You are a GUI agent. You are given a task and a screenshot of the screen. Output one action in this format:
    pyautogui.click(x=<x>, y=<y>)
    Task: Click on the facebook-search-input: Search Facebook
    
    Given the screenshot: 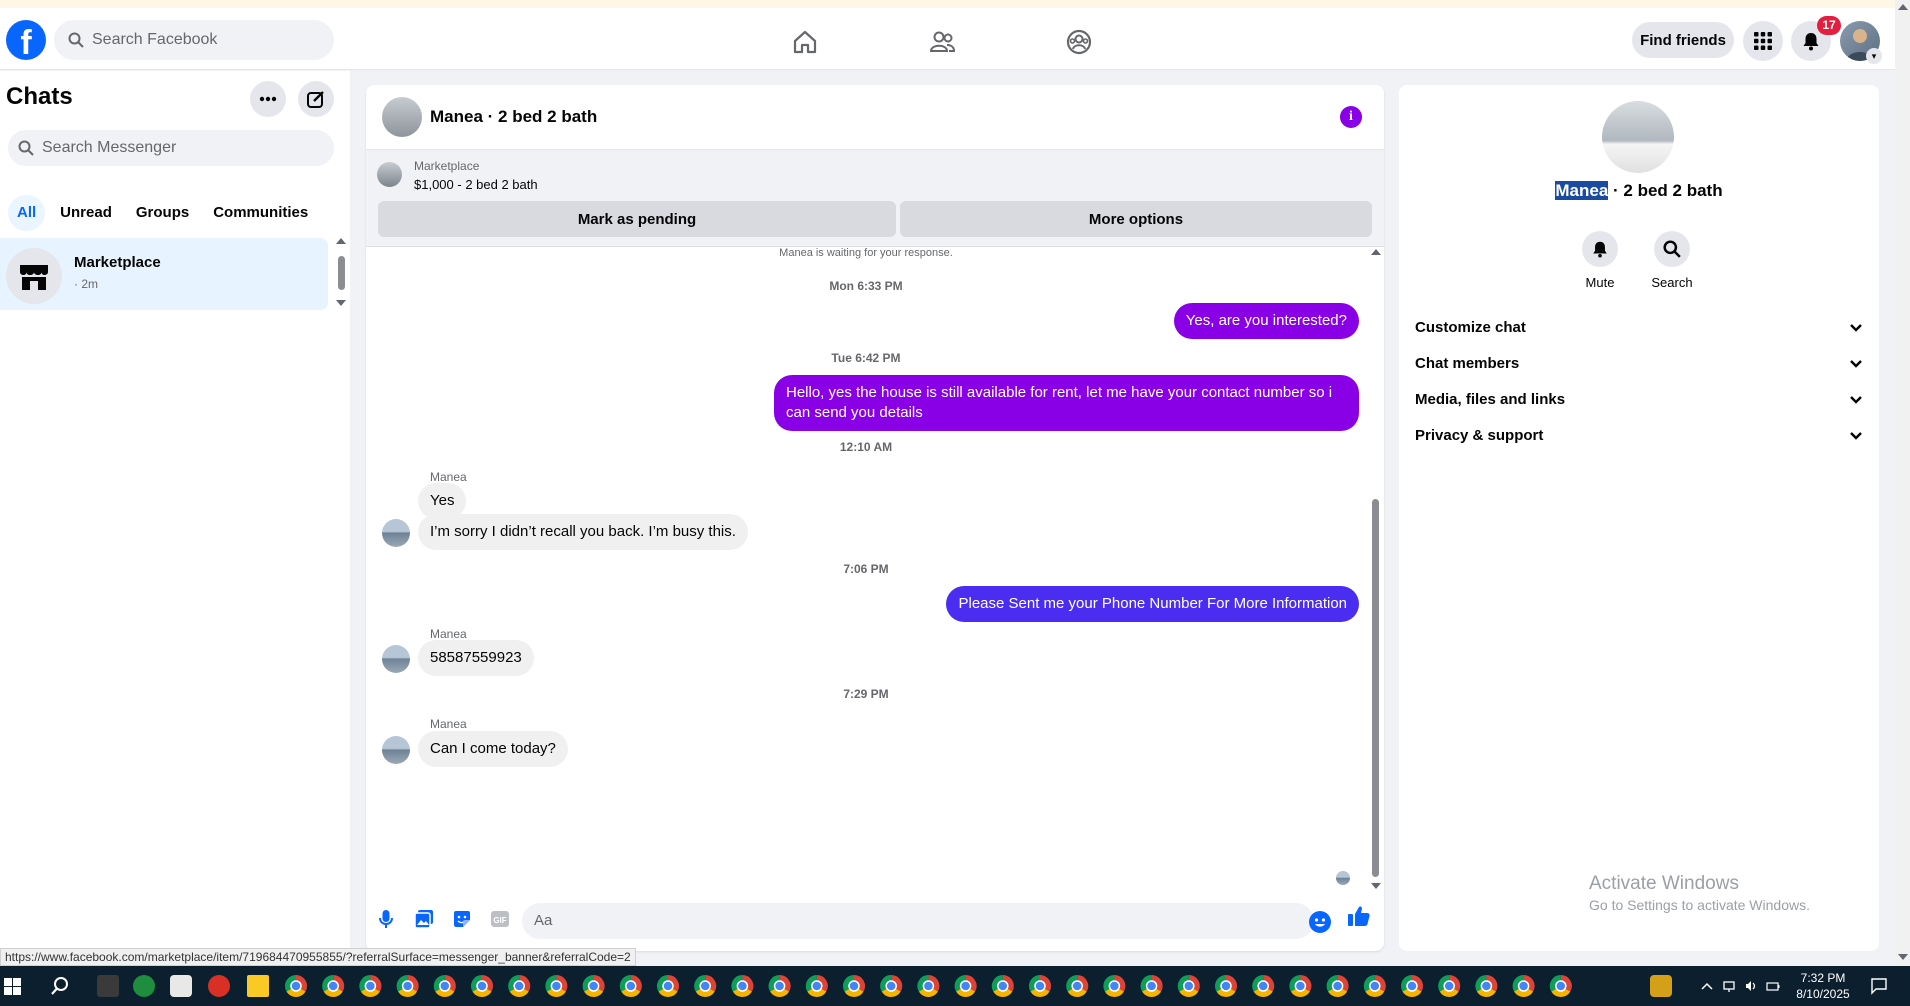 What is the action you would take?
    pyautogui.click(x=194, y=40)
    